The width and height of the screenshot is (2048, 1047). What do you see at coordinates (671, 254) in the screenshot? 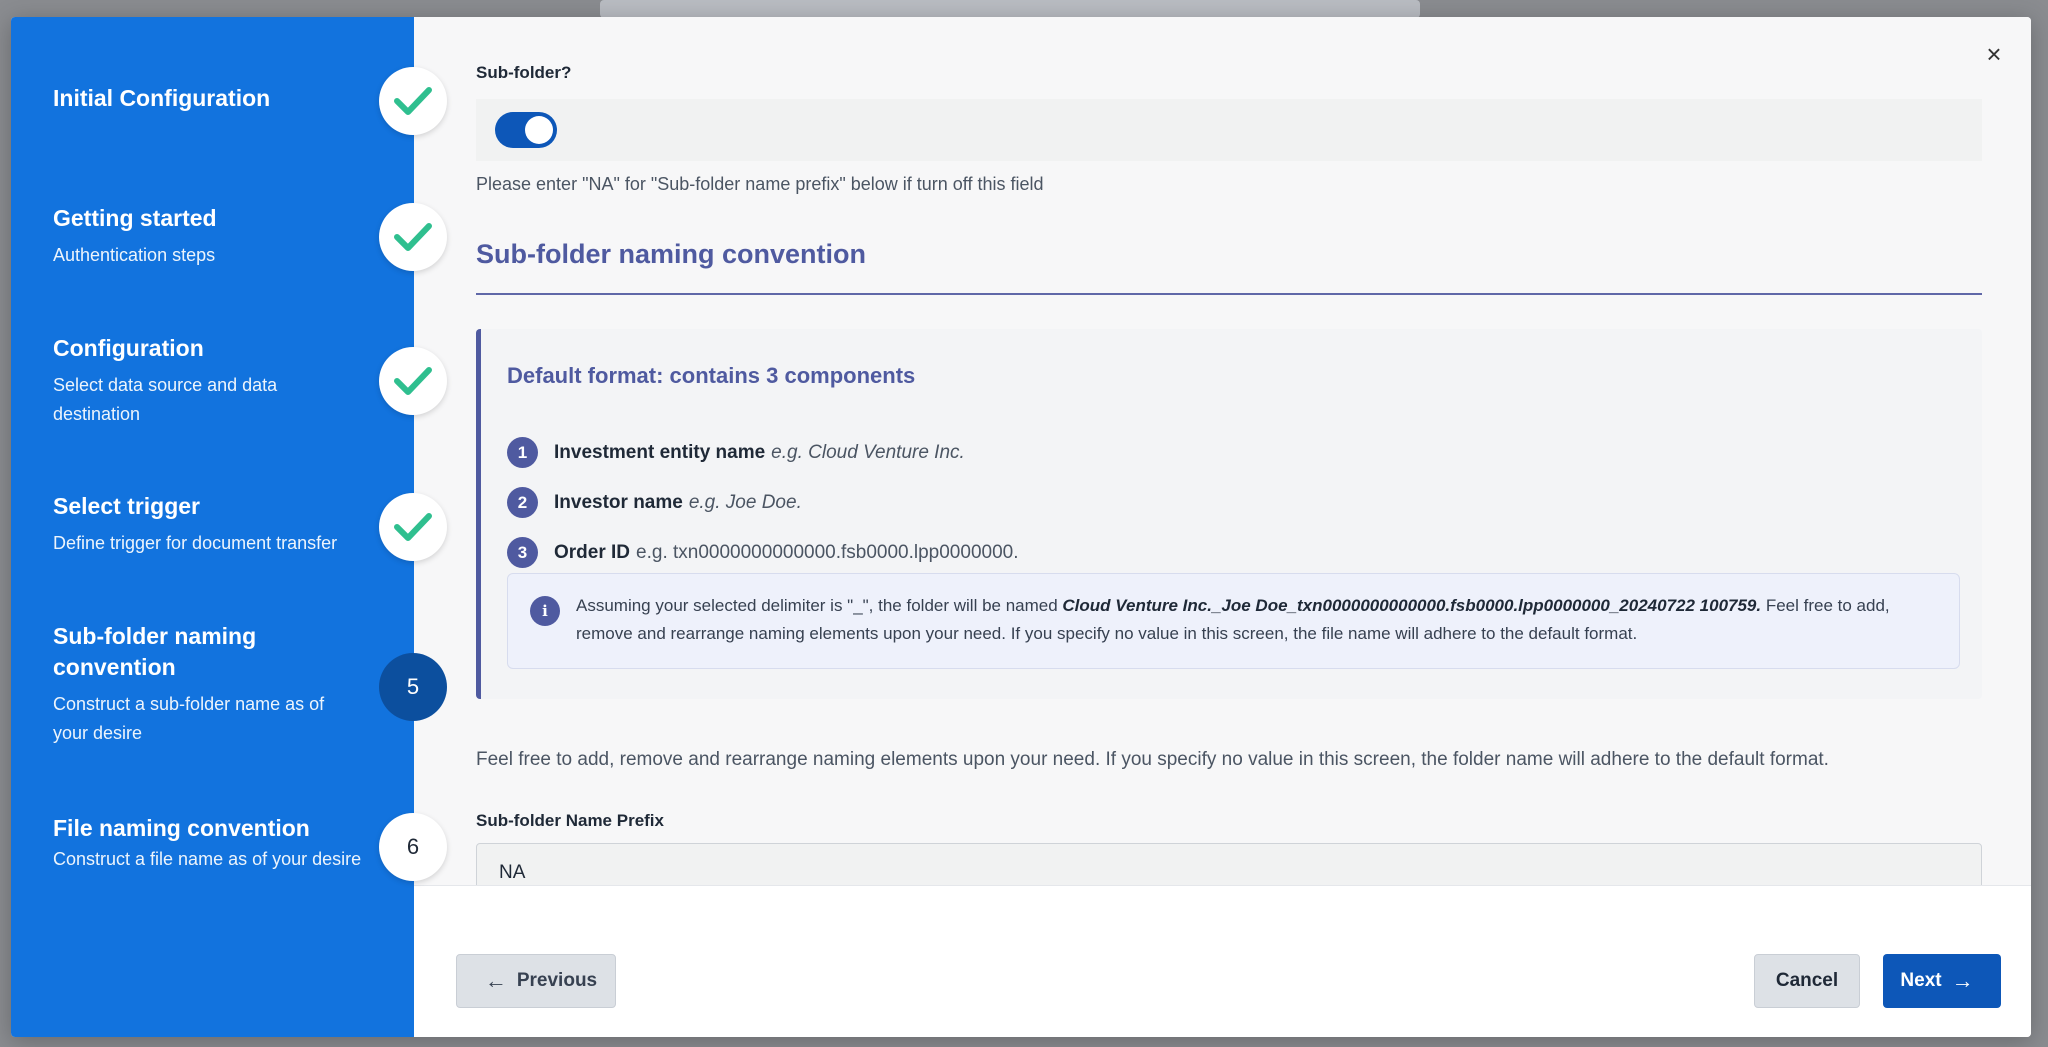
I see `section-title: Sub-folder naming convention` at bounding box center [671, 254].